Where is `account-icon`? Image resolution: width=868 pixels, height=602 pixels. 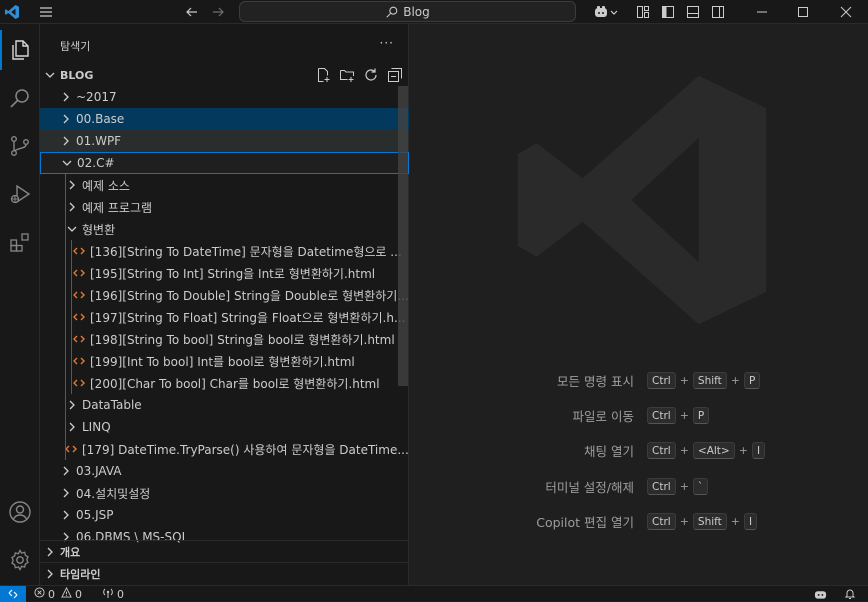 account-icon is located at coordinates (20, 512).